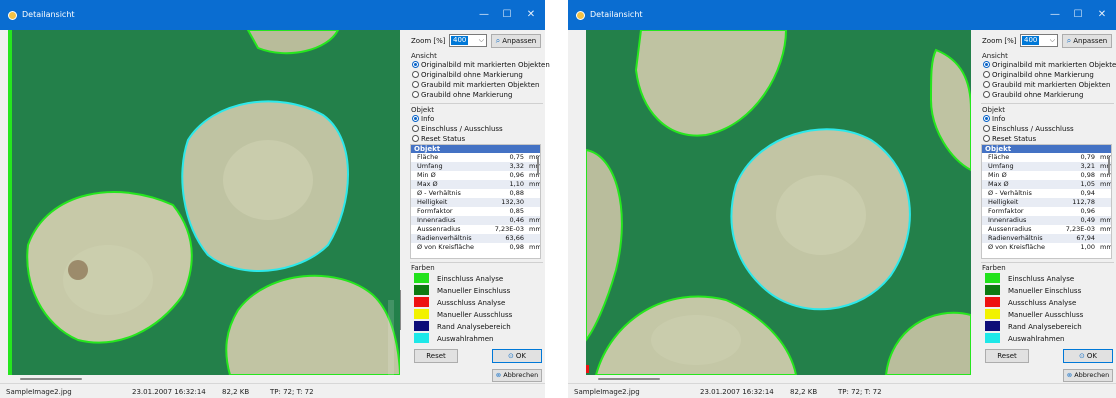  Describe the element at coordinates (1007, 220) in the screenshot. I see `row-key: Innenradius` at that location.